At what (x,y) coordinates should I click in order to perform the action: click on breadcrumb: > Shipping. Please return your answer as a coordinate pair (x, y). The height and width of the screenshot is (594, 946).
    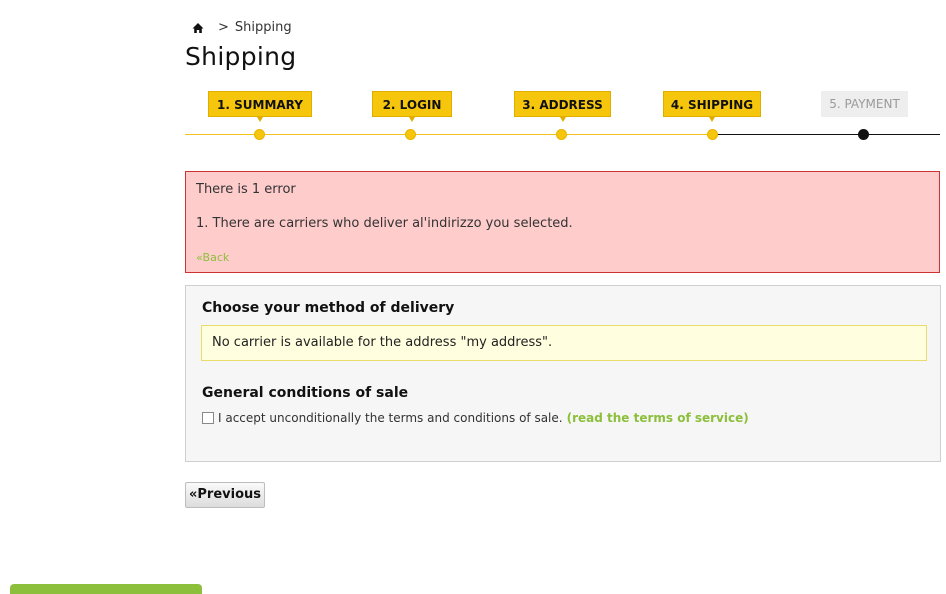
    Looking at the image, I should click on (242, 27).